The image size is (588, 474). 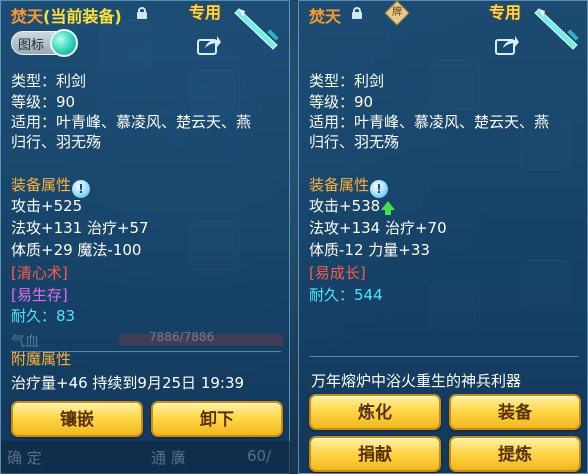 What do you see at coordinates (346, 295) in the screenshot?
I see `durability-line: 耐久：544` at bounding box center [346, 295].